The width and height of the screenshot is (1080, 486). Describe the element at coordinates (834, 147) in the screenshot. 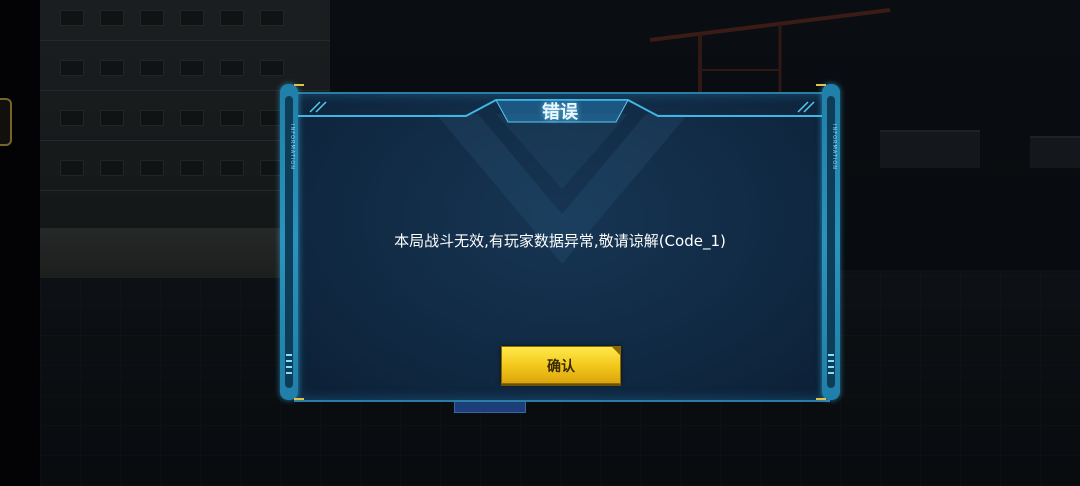

I see `right-rail-text: INFORMATION` at that location.